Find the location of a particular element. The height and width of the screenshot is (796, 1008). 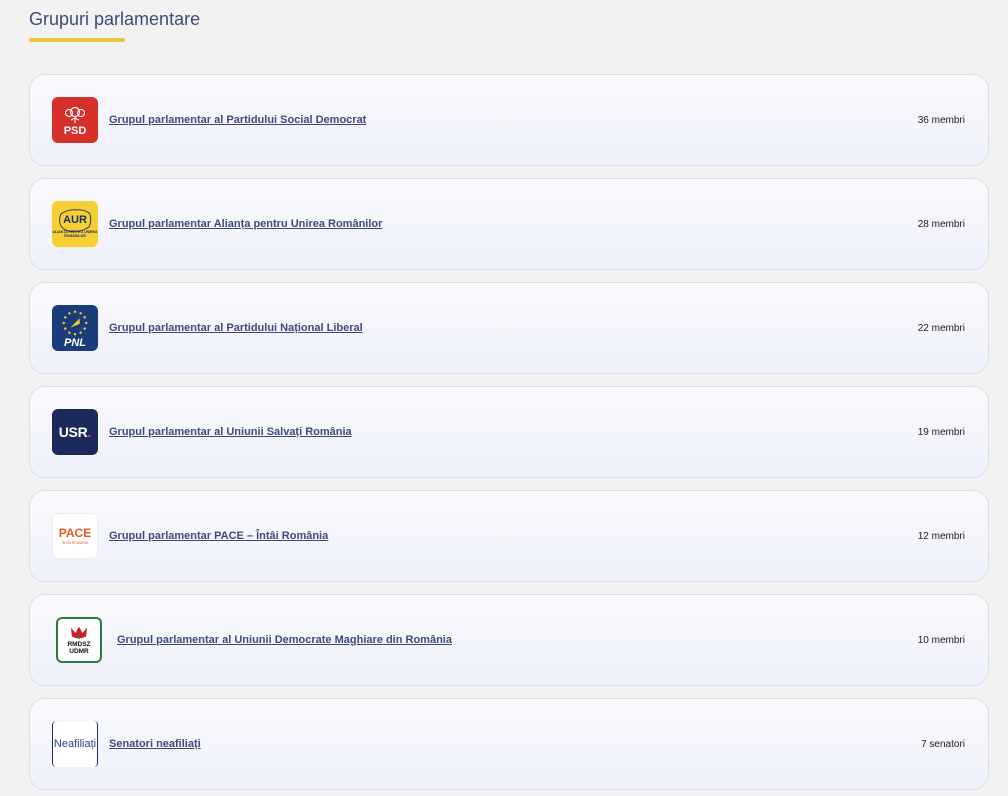

udmr-logo: RMDSZ UDMR is located at coordinates (79, 640).